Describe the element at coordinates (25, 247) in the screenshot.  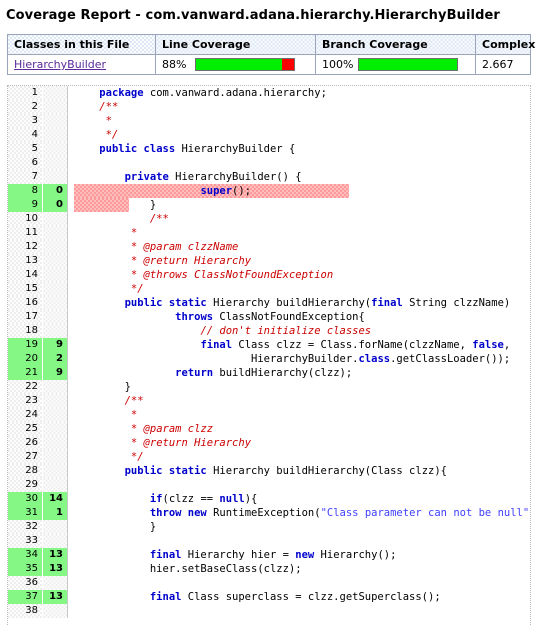
I see `line-number: 12` at that location.